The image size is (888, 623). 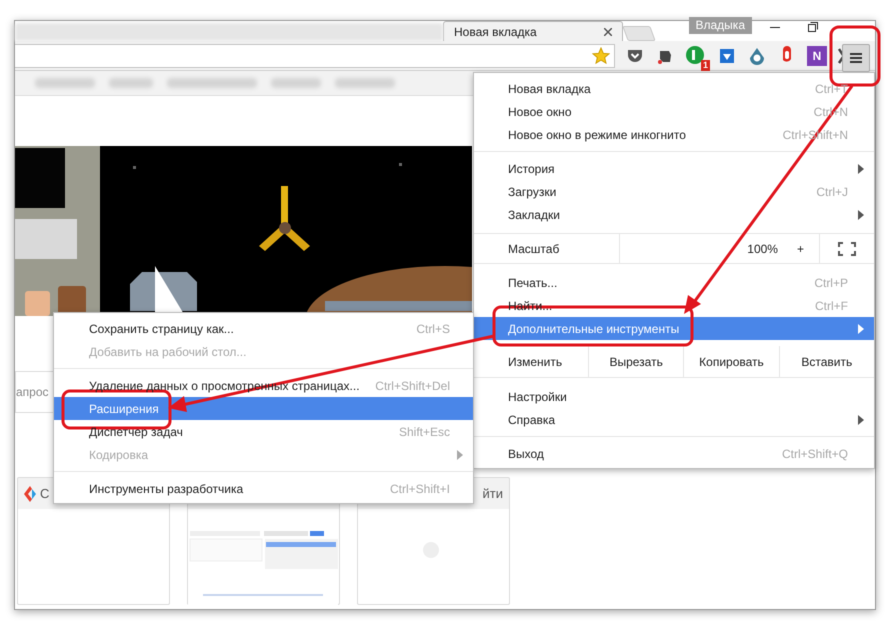 What do you see at coordinates (674, 214) in the screenshot?
I see `menu-item: Закладки` at bounding box center [674, 214].